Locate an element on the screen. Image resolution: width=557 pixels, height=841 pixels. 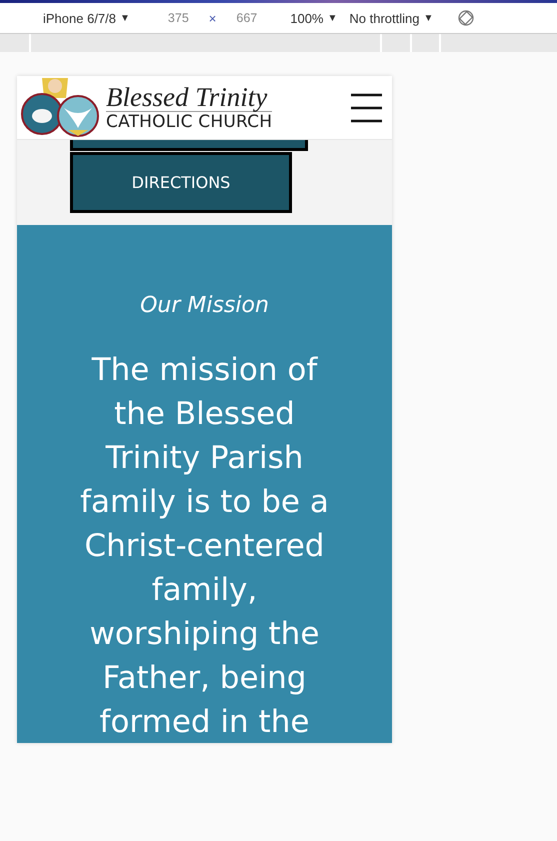
height-field: 667 is located at coordinates (247, 18).